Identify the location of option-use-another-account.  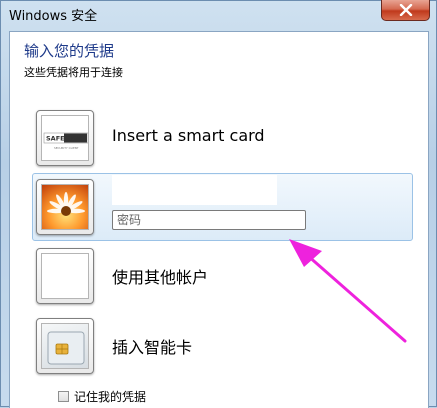
(65, 276).